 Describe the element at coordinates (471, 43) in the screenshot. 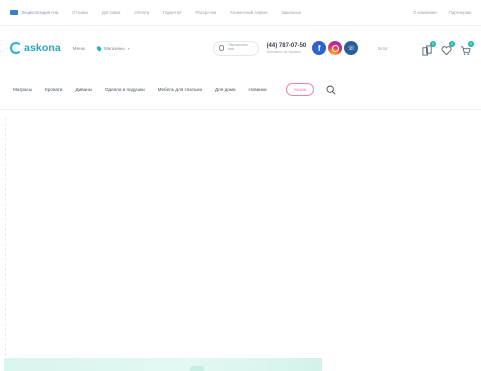

I see `cart-count-badge: 0` at that location.